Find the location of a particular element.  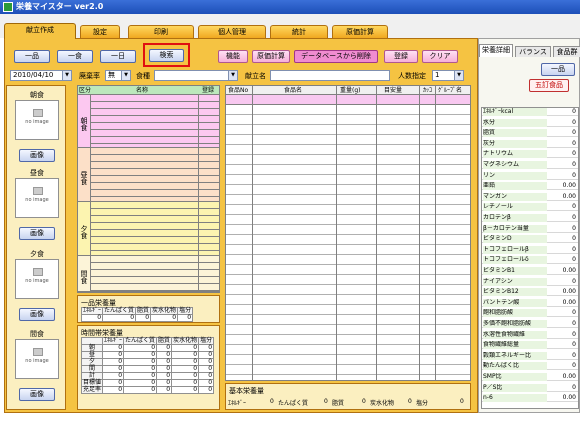

snack-section: 間食 is located at coordinates (148, 274).